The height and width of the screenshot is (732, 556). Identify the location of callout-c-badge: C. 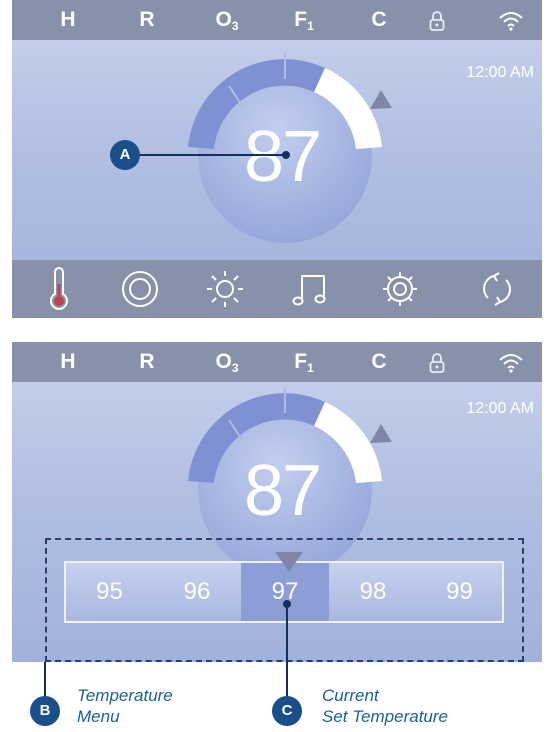
(287, 711).